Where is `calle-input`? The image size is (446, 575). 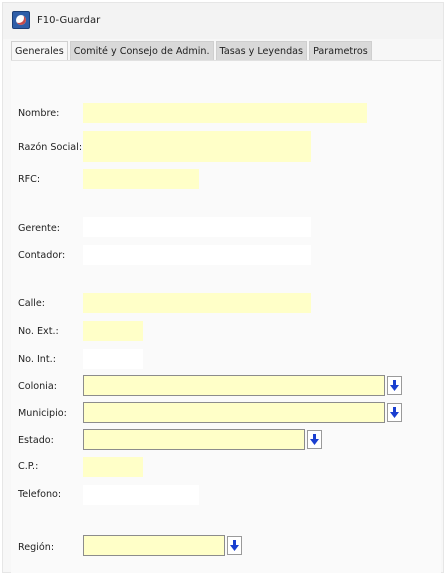 calle-input is located at coordinates (197, 303).